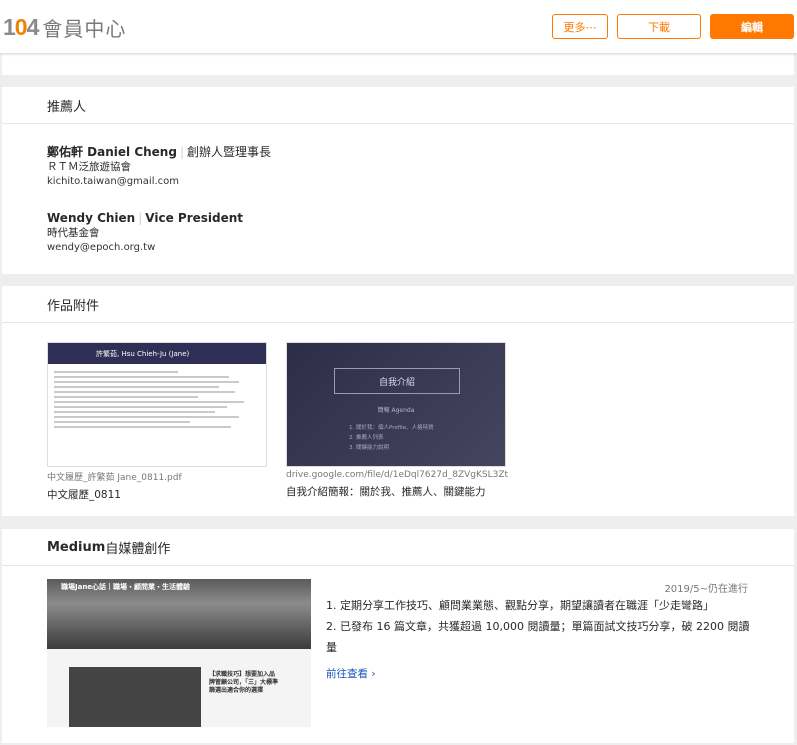 The width and height of the screenshot is (797, 745). Describe the element at coordinates (114, 478) in the screenshot. I see `attachment-filename: 中文履歷_許繁茹 Jane_0811.pdf` at that location.